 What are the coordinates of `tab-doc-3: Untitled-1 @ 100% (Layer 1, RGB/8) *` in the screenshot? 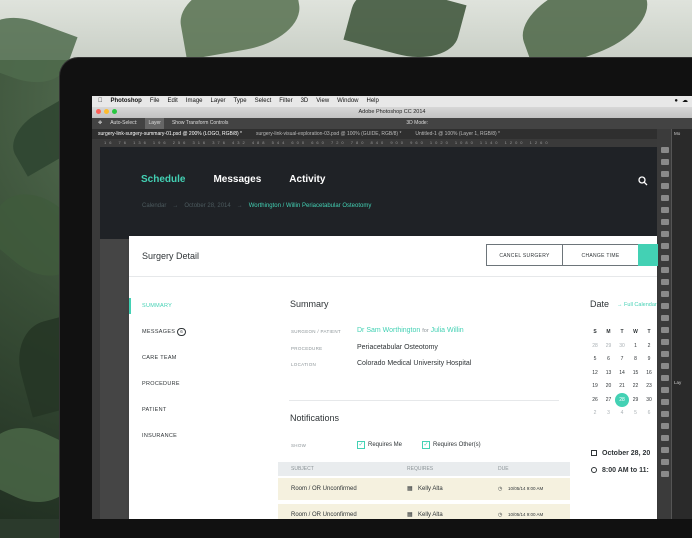 It's located at (457, 134).